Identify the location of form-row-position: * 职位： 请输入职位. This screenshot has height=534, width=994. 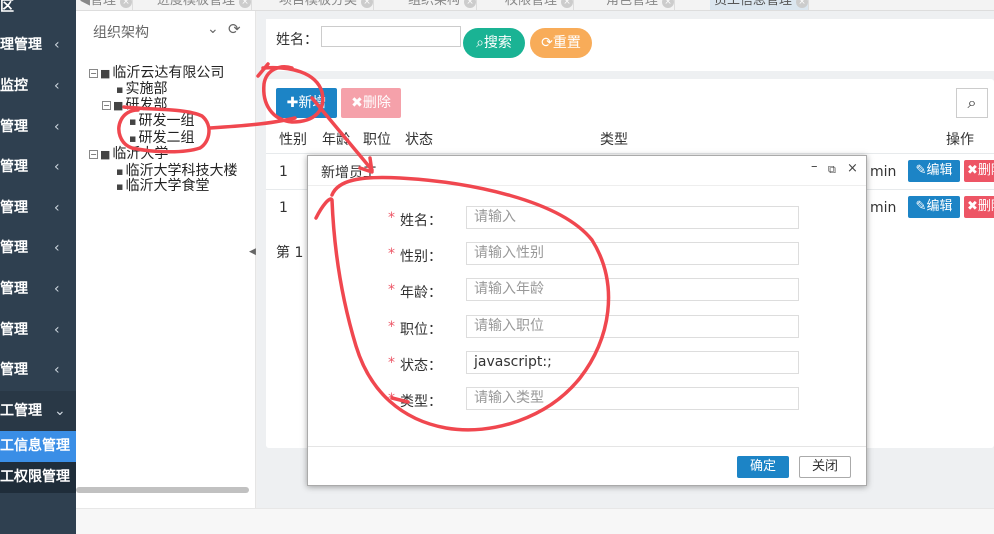
(587, 327).